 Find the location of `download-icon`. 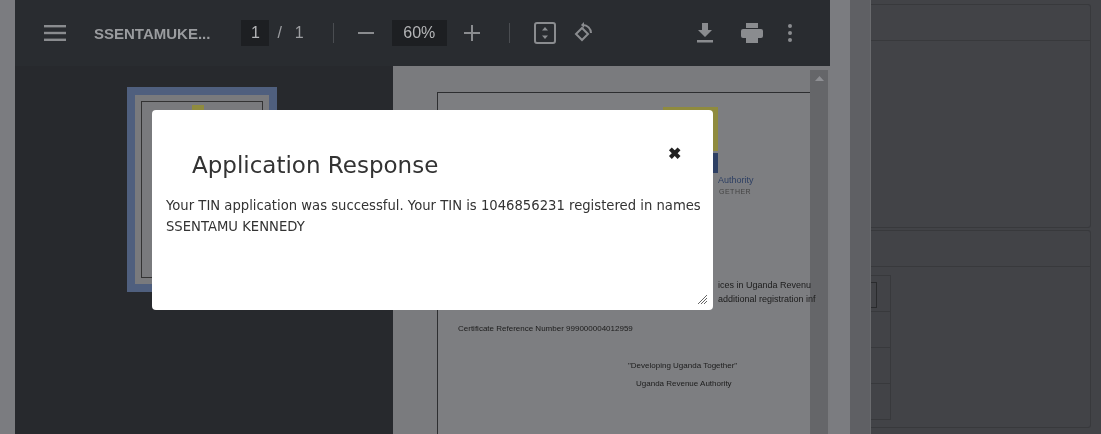

download-icon is located at coordinates (705, 33).